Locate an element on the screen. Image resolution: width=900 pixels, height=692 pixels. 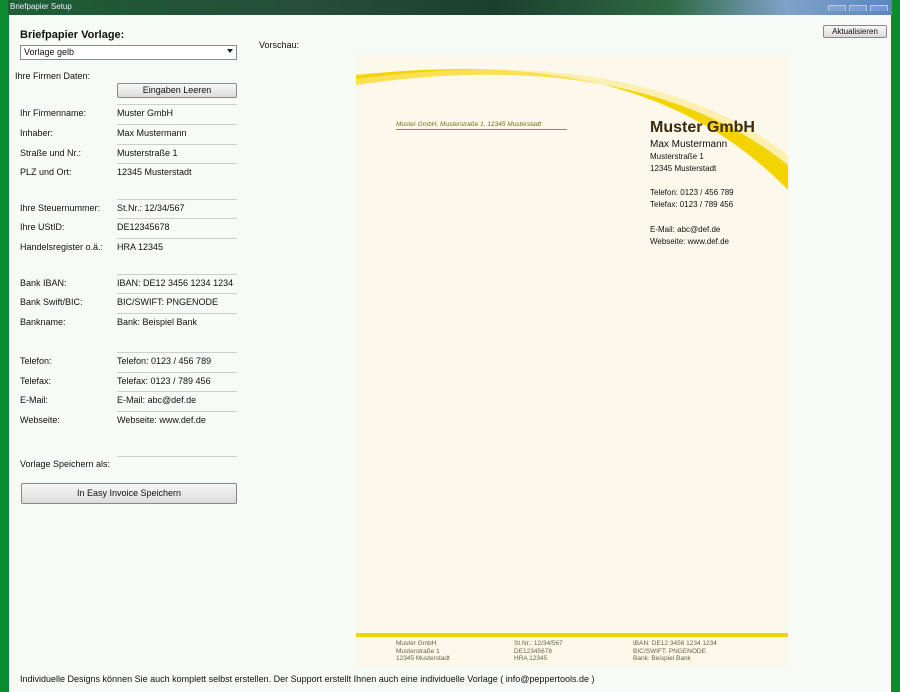
company-data-label: Ihre Firmen Daten: is located at coordinates (53, 76).